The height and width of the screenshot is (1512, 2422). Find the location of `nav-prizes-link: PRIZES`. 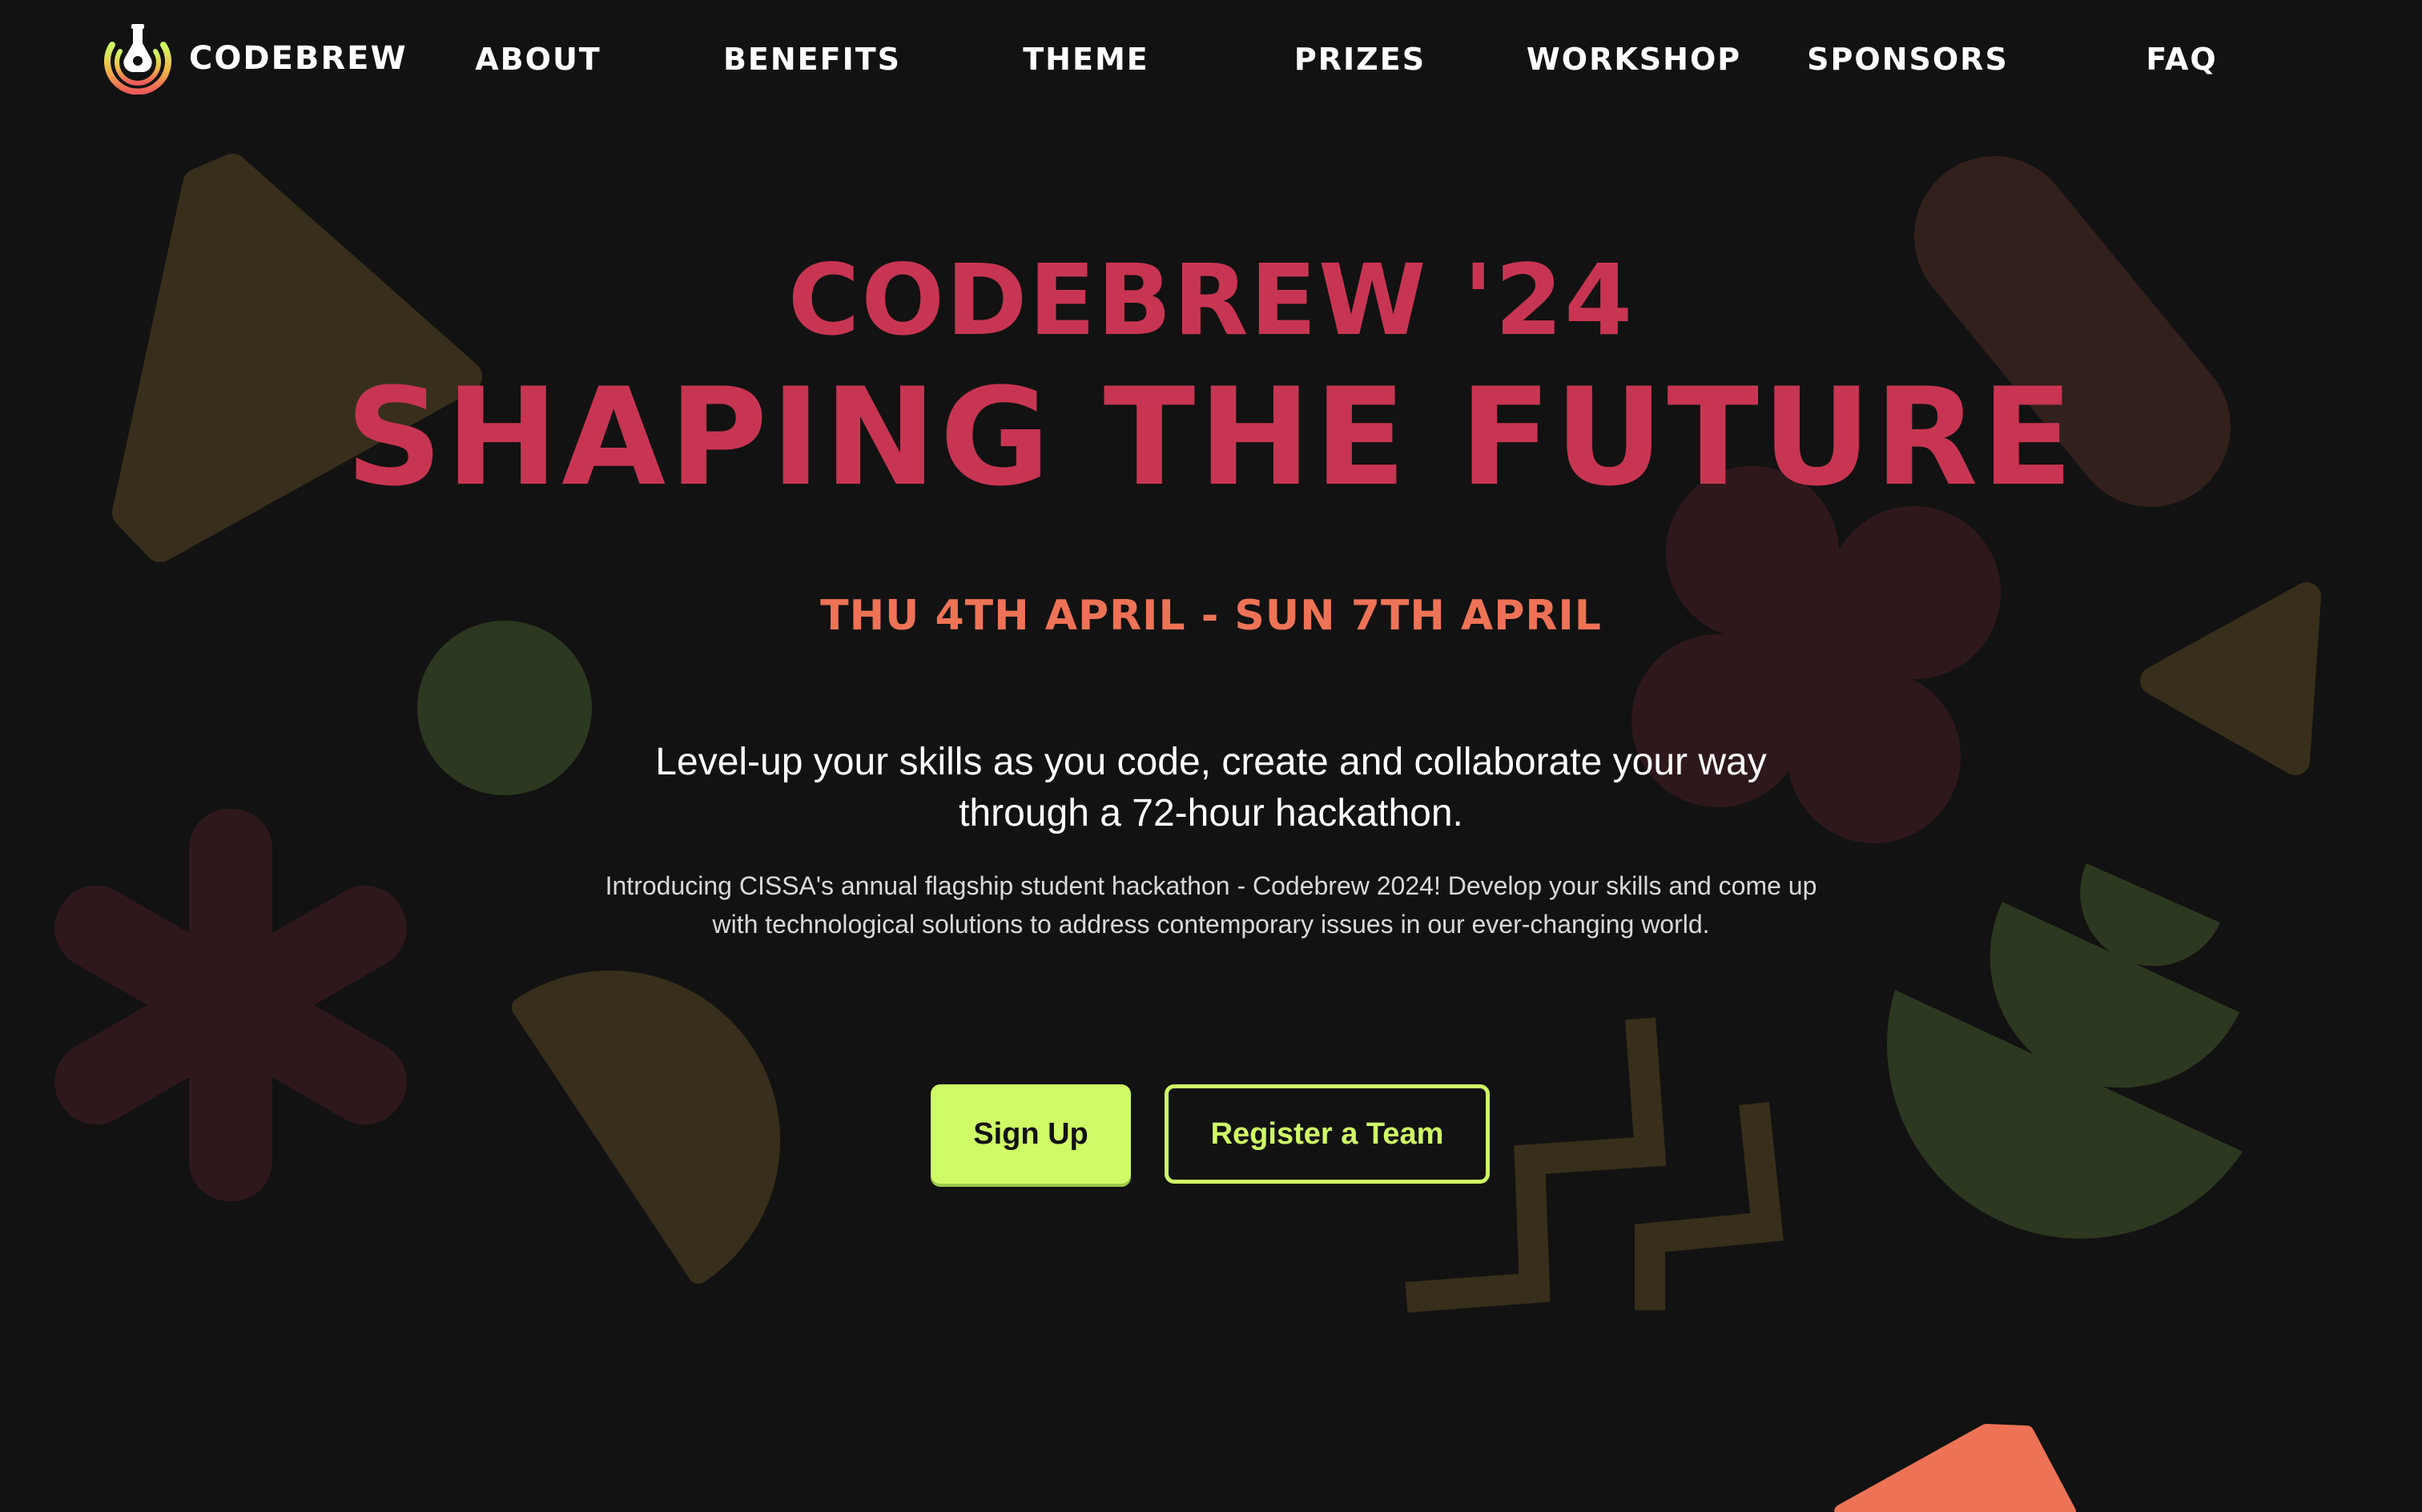

nav-prizes-link: PRIZES is located at coordinates (1360, 59).